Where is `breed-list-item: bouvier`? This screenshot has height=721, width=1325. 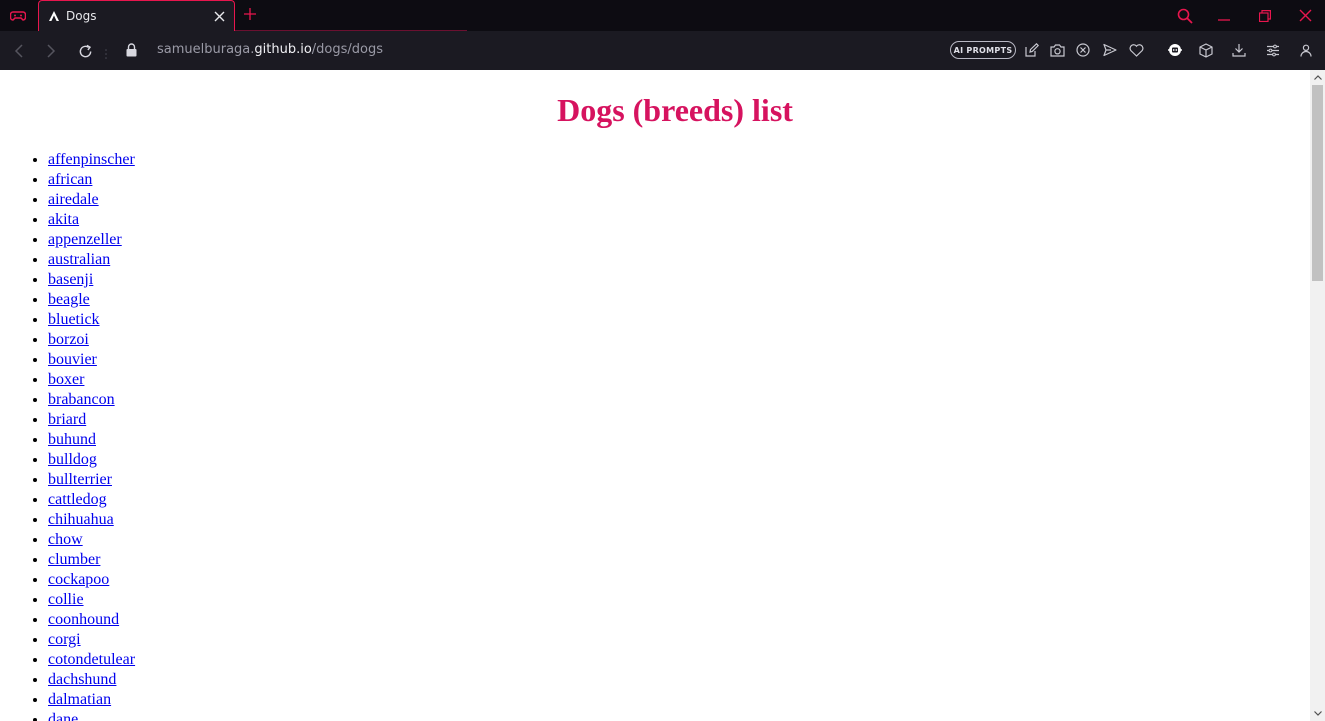
breed-list-item: bouvier is located at coordinates (91, 360).